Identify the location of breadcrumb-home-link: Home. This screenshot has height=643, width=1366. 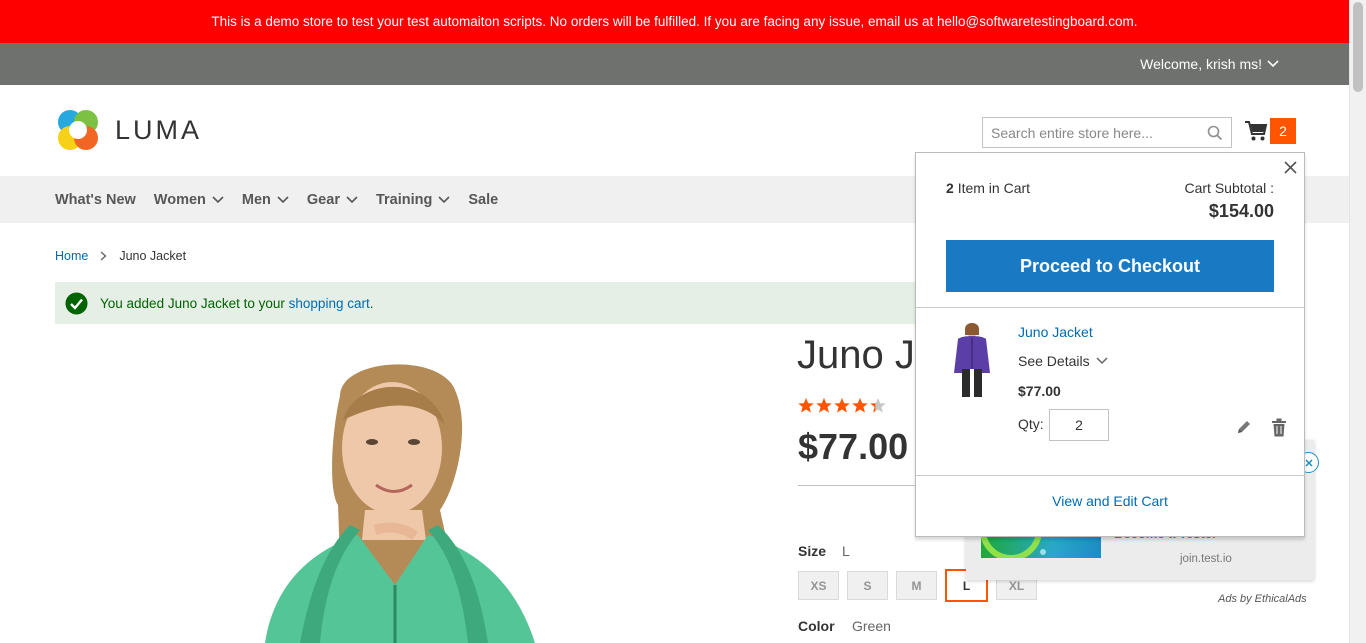
(71, 256).